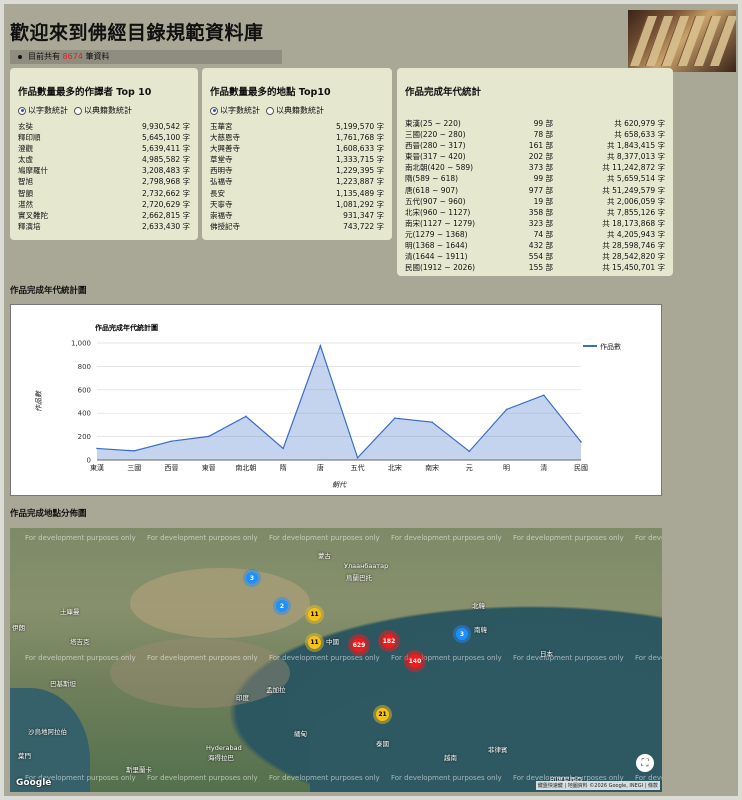 The image size is (742, 800). I want to click on y-axis-label: 作品數, so click(39, 401).